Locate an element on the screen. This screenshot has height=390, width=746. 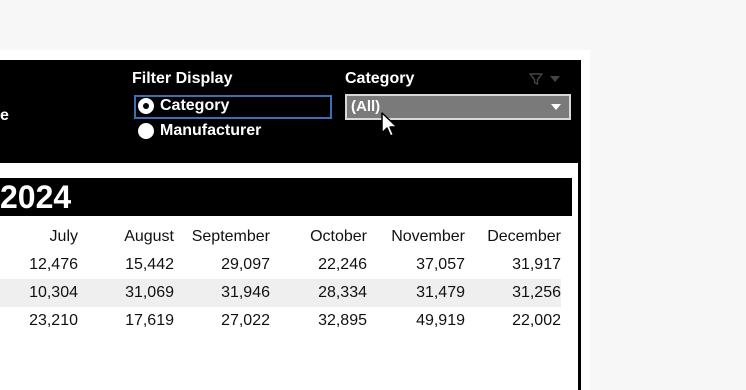
table-cell: 28,334 is located at coordinates (318, 293).